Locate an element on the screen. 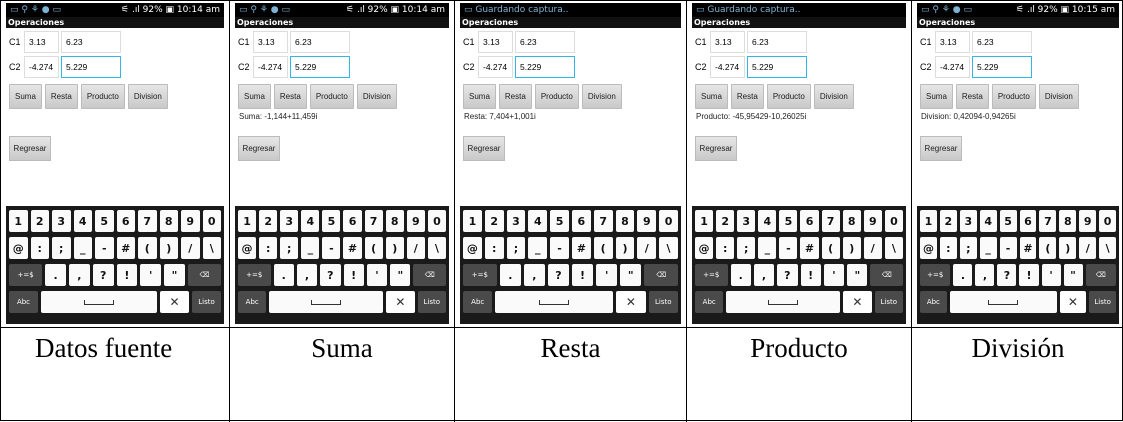 This screenshot has height=422, width=1123. c2-imag-input: 5.229 is located at coordinates (1002, 67).